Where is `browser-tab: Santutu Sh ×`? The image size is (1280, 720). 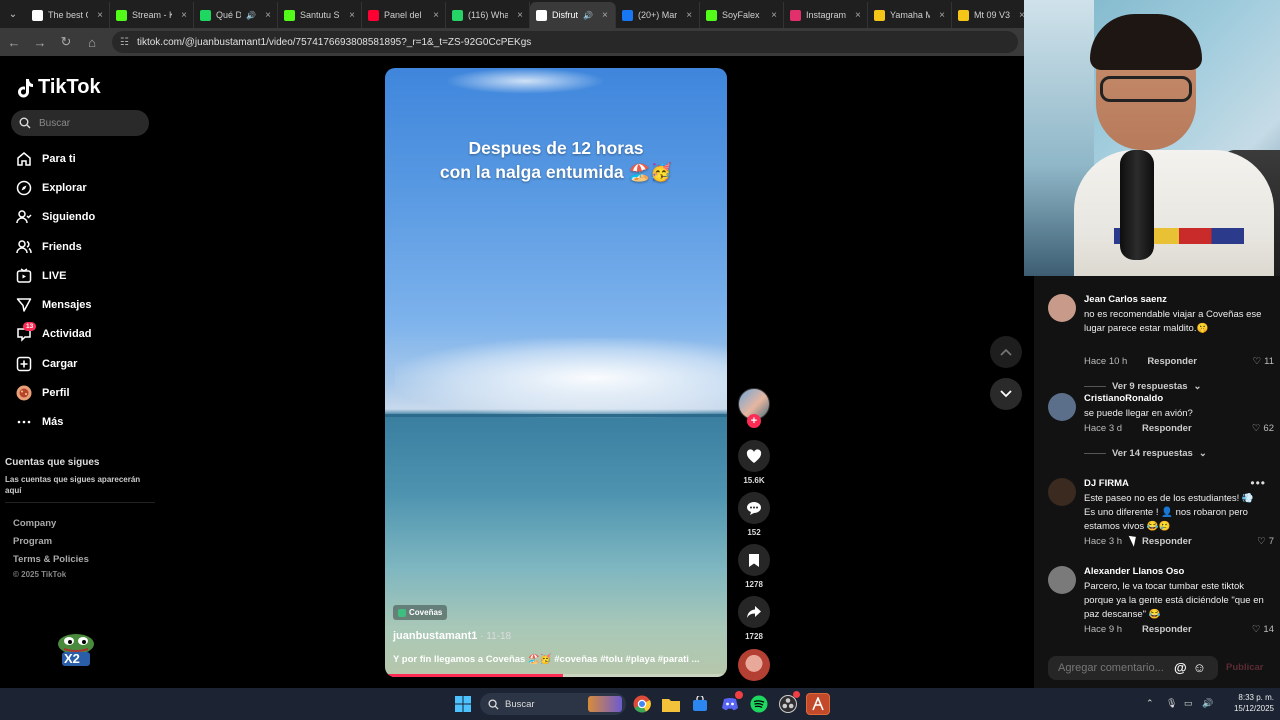
browser-tab: Santutu Sh × is located at coordinates (320, 15).